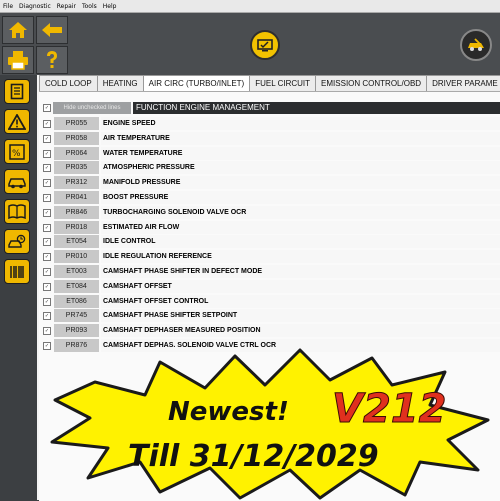  Describe the element at coordinates (196, 83) in the screenshot. I see `tab-2: AIR CIRC (TURBO/INLET)` at that location.